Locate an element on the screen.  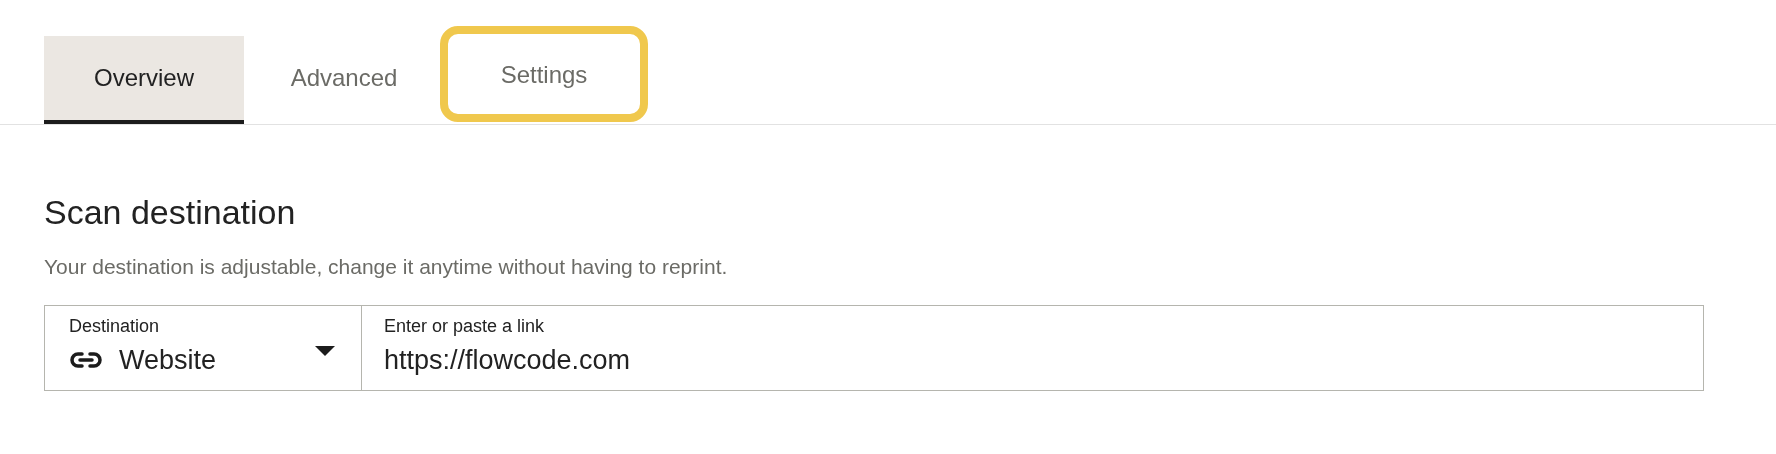
field-label: Destination is located at coordinates (115, 326).